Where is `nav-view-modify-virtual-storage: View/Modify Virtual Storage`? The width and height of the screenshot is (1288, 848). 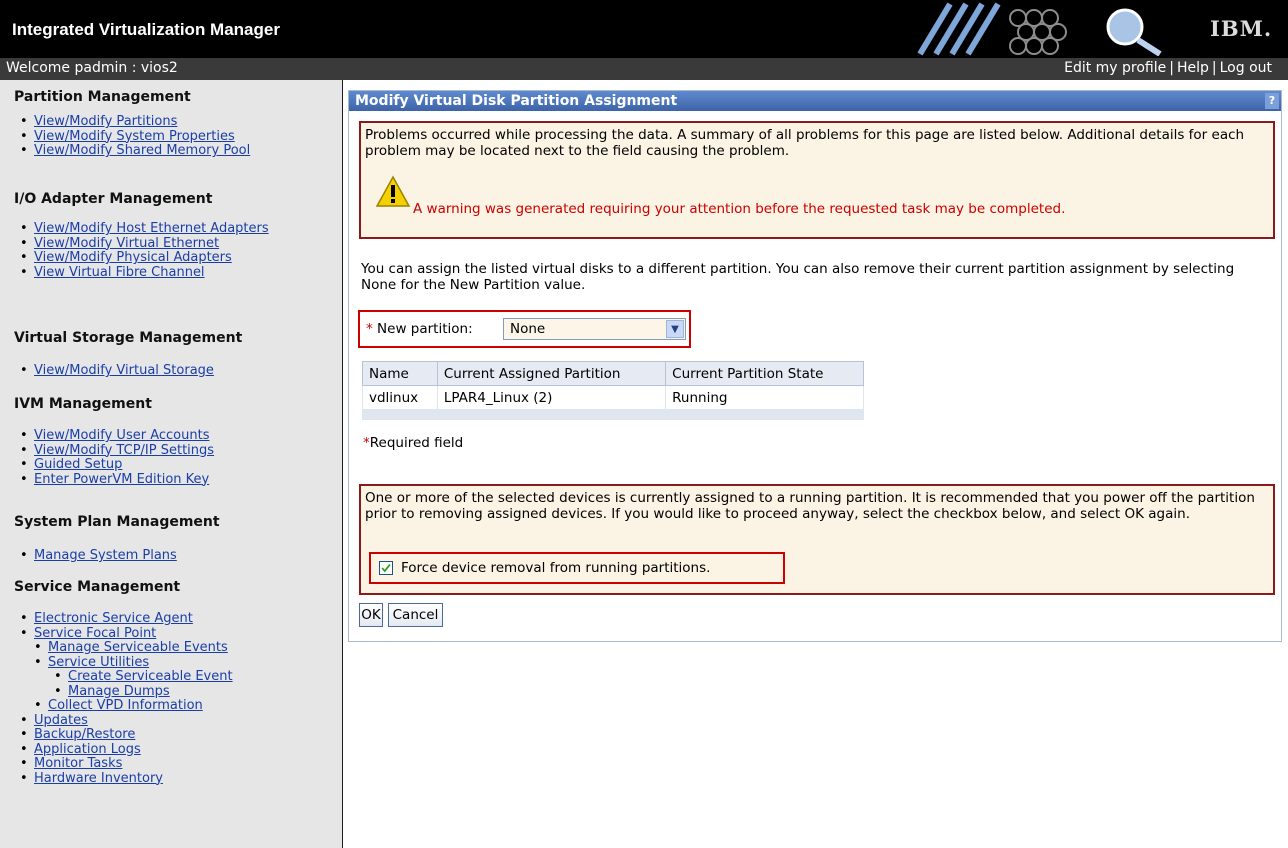 nav-view-modify-virtual-storage: View/Modify Virtual Storage is located at coordinates (124, 370).